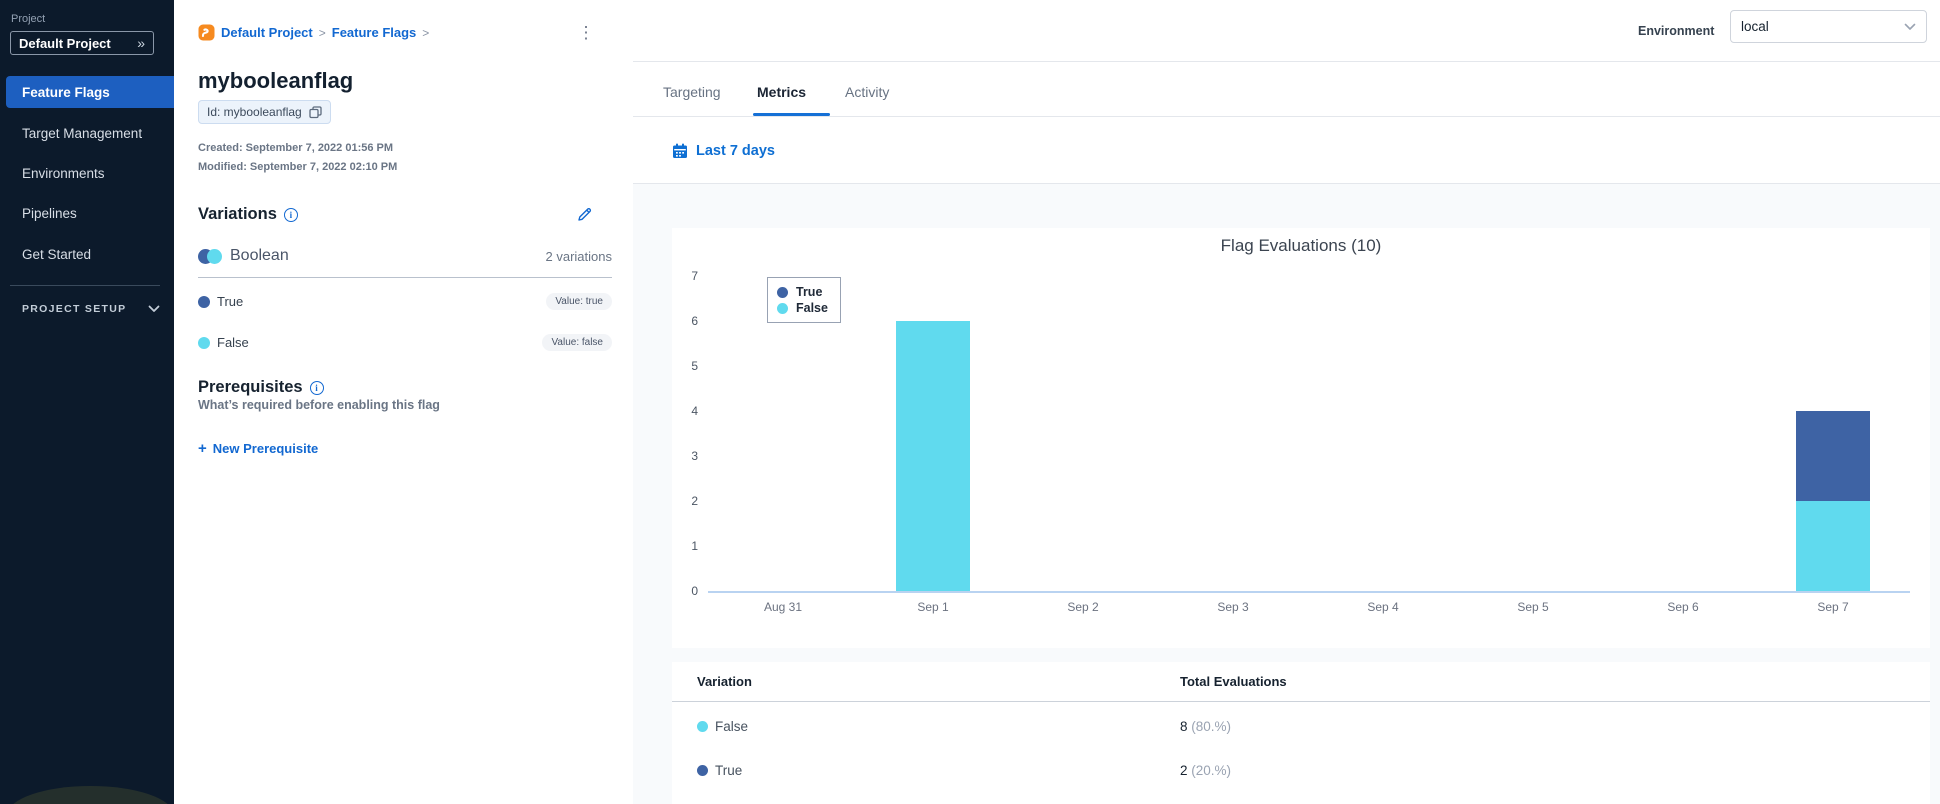  Describe the element at coordinates (313, 32) in the screenshot. I see `breadcrumb: Default Project > Feature Flags >` at that location.